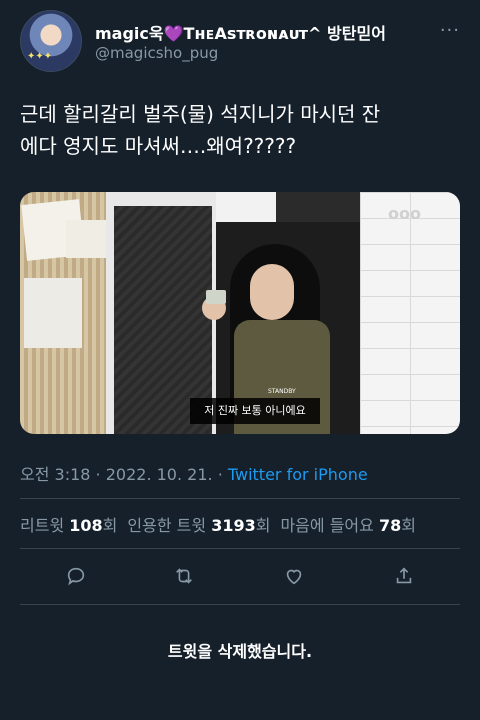  I want to click on like-label: 마음에 들어요, so click(327, 525).